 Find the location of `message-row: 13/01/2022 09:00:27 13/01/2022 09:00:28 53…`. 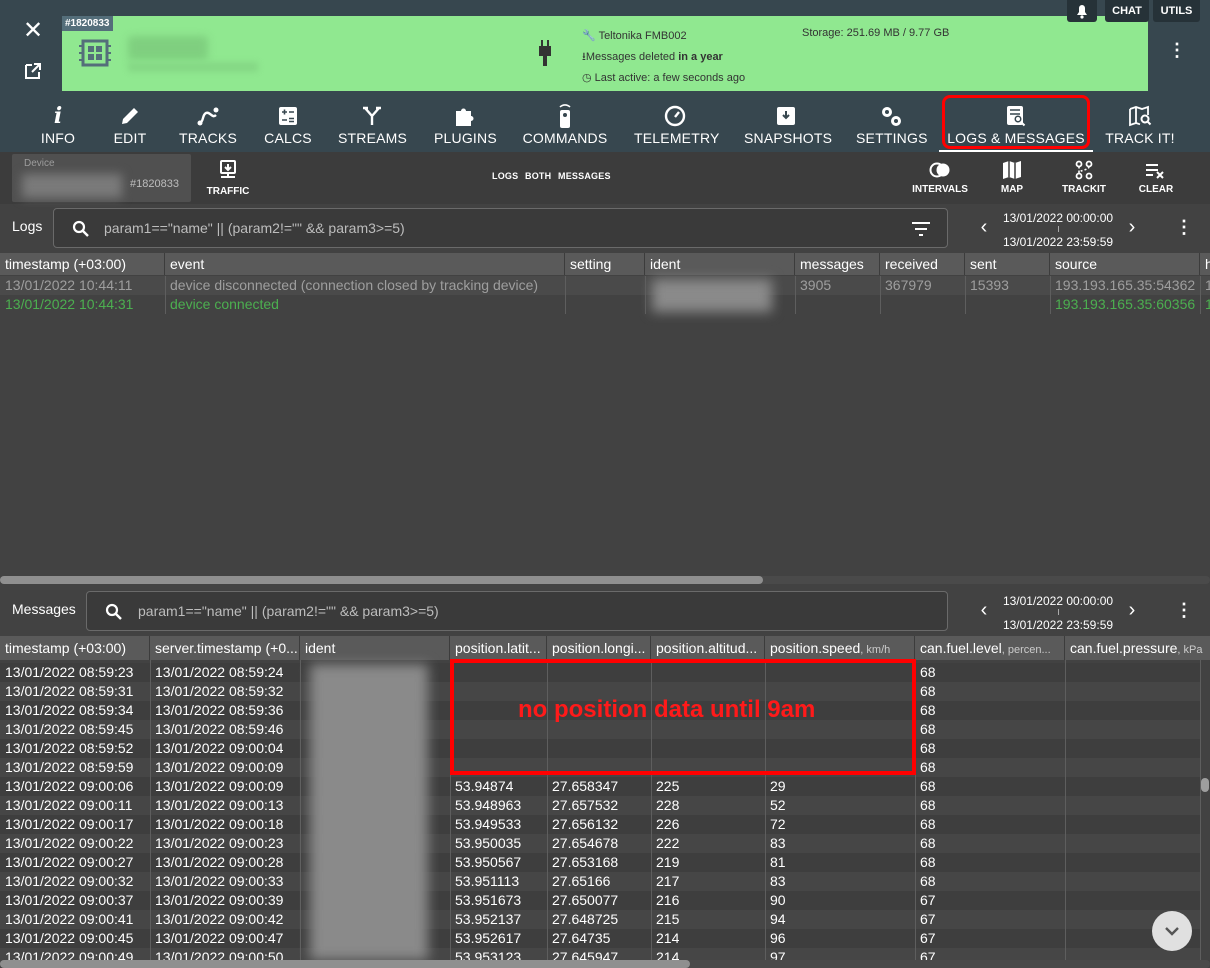

message-row: 13/01/2022 09:00:27 13/01/2022 09:00:28 53… is located at coordinates (600, 862).